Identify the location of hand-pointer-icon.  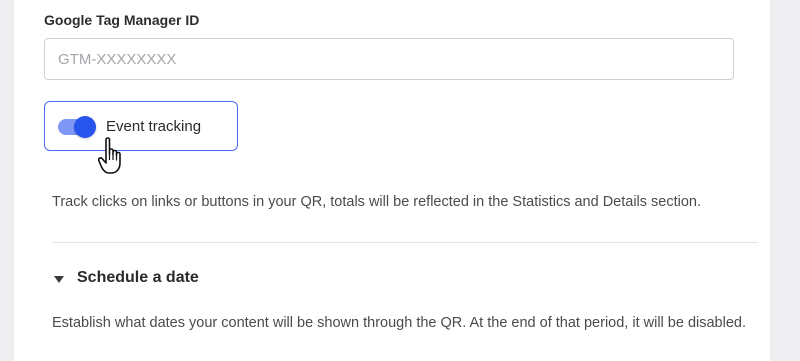
(109, 155).